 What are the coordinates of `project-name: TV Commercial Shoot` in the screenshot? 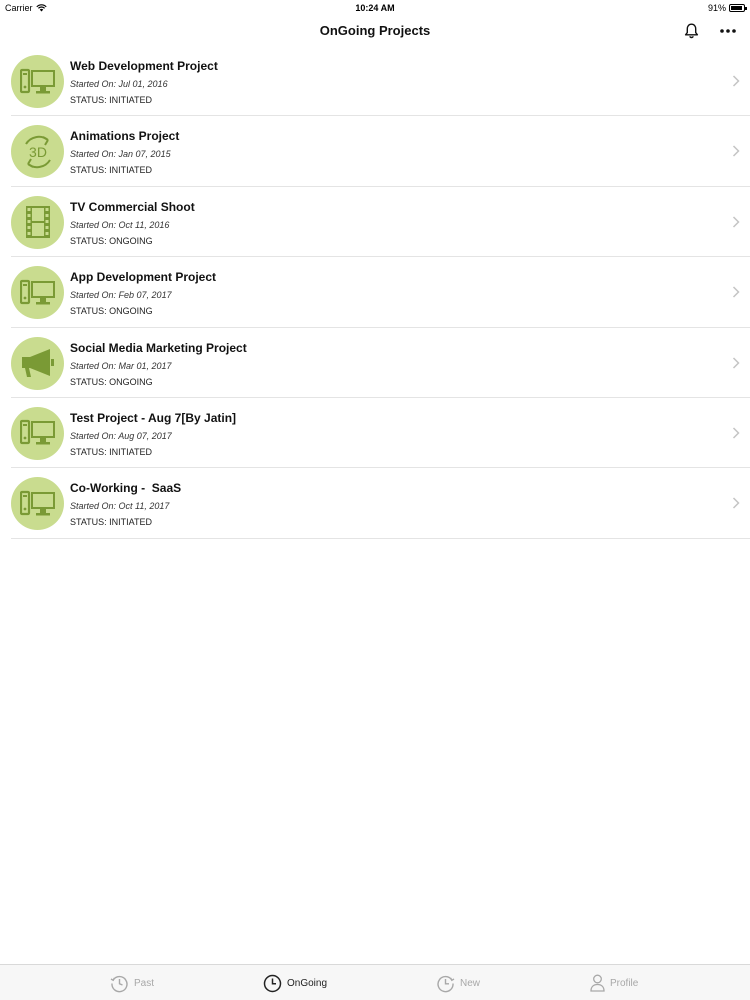 It's located at (132, 206).